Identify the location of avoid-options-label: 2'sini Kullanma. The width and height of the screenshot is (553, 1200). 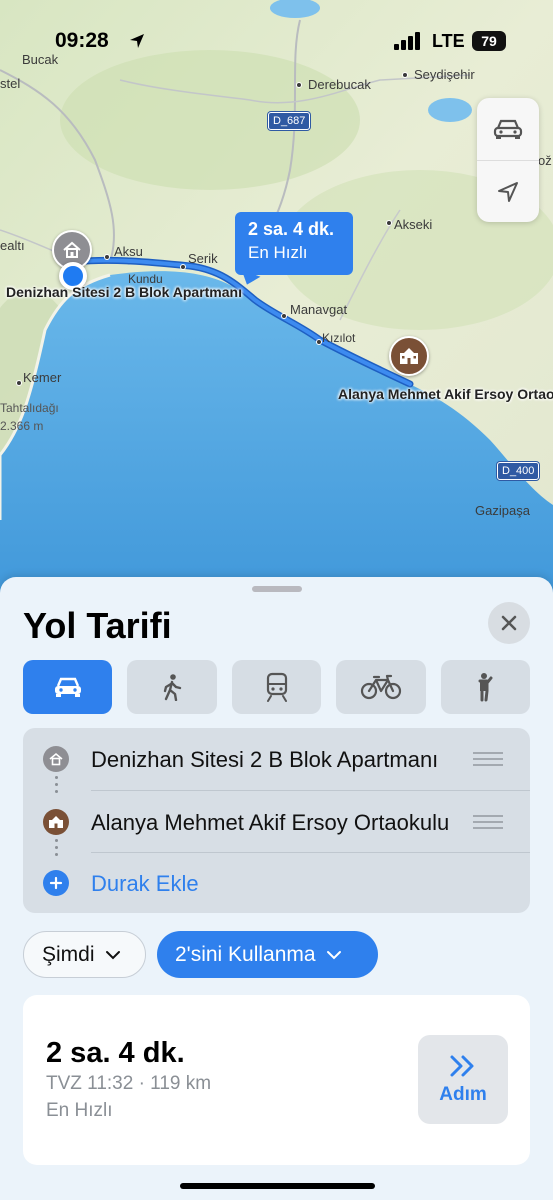
(245, 954).